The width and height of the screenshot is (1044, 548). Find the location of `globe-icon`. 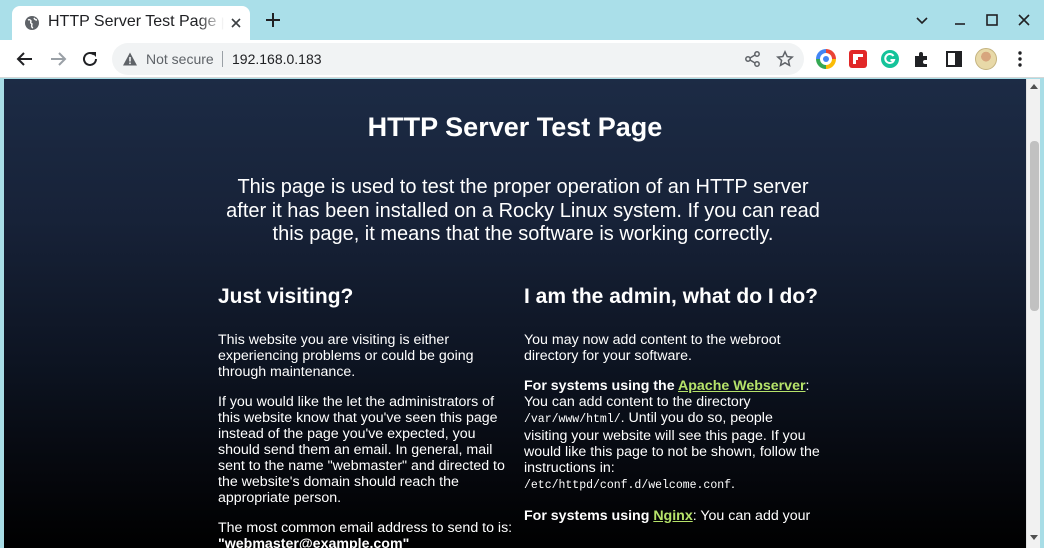

globe-icon is located at coordinates (32, 23).